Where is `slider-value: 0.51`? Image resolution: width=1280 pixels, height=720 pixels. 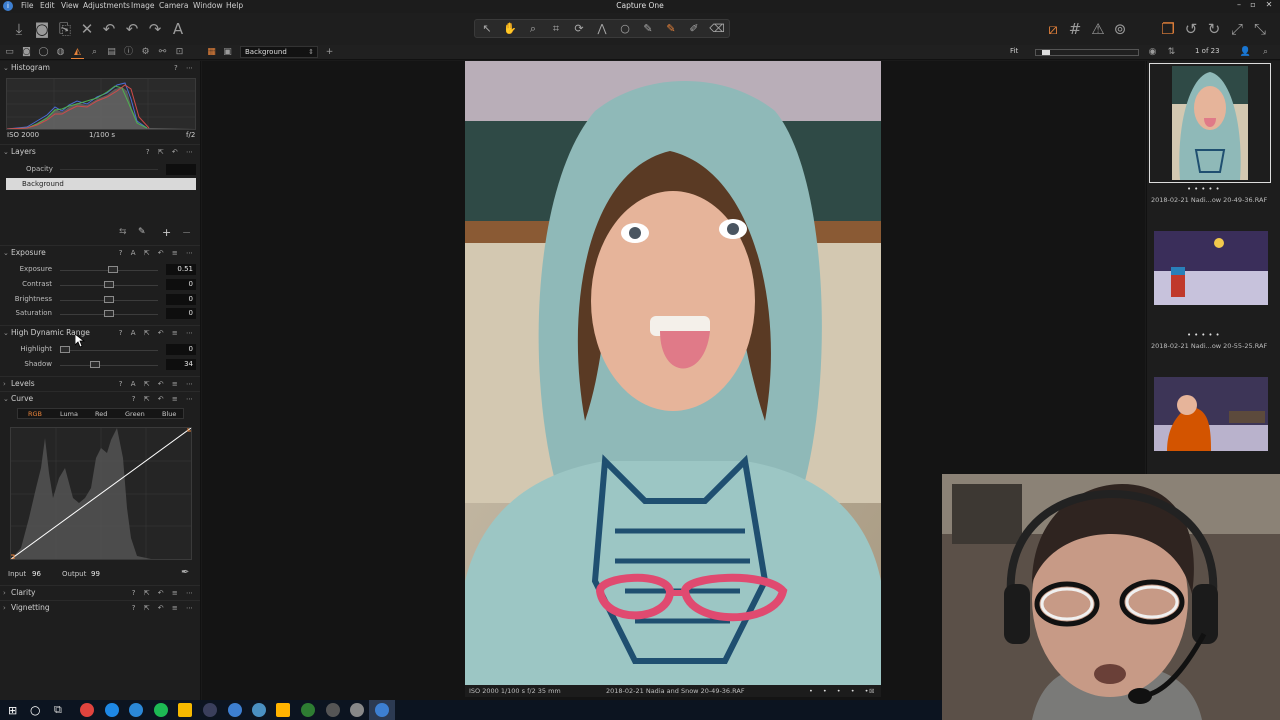
slider-value: 0.51 is located at coordinates (181, 269).